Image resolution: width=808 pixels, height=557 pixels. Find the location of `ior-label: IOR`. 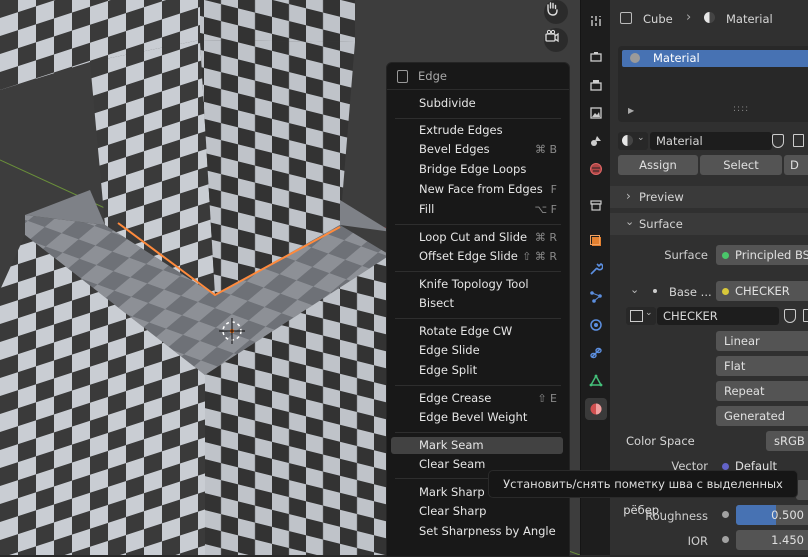

ior-label: IOR is located at coordinates (697, 541).